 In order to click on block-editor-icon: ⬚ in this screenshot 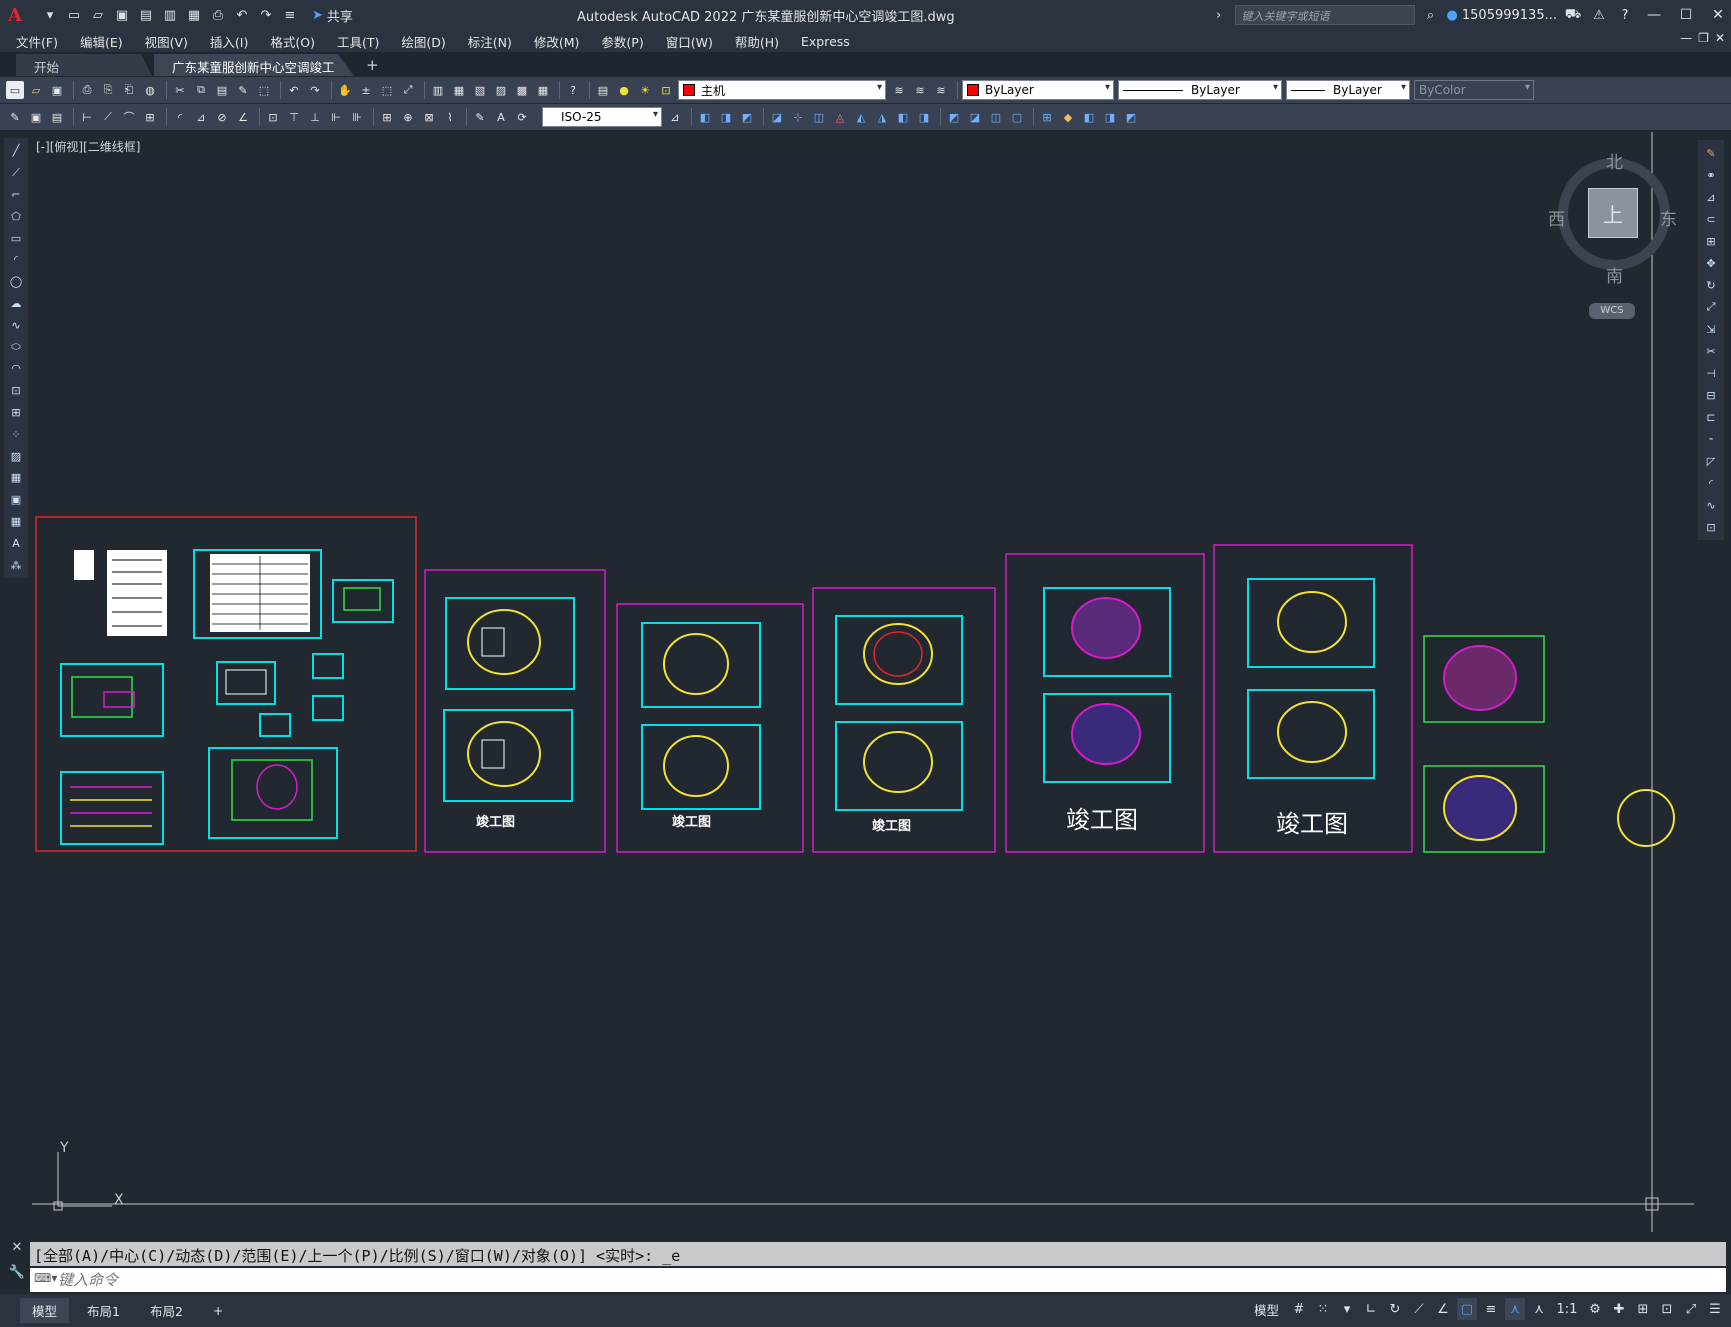, I will do `click(264, 90)`.